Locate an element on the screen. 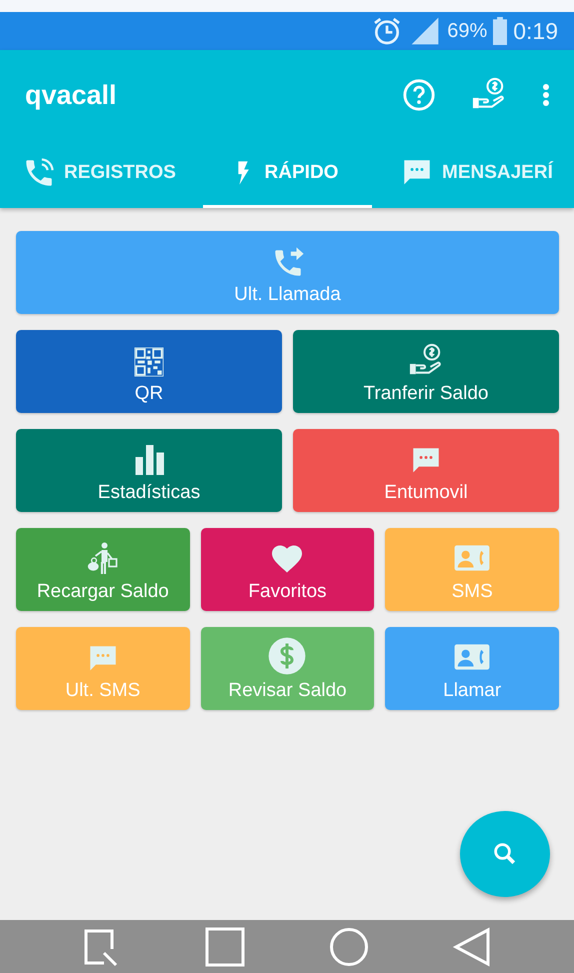 This screenshot has height=973, width=574. shortcut-tile: Llamar is located at coordinates (472, 668).